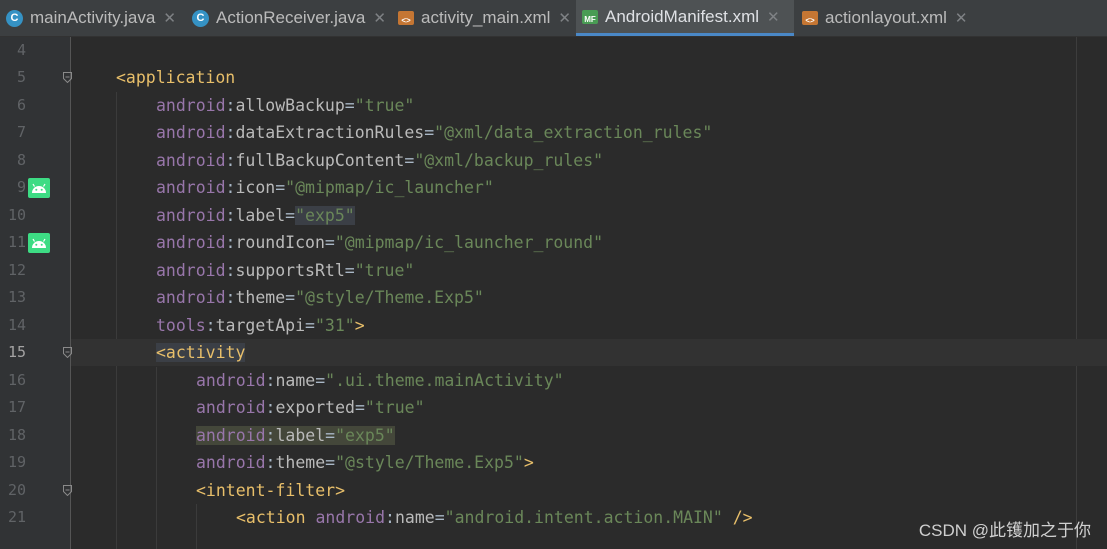 The image size is (1107, 549). What do you see at coordinates (16, 242) in the screenshot?
I see `line-number: 11` at bounding box center [16, 242].